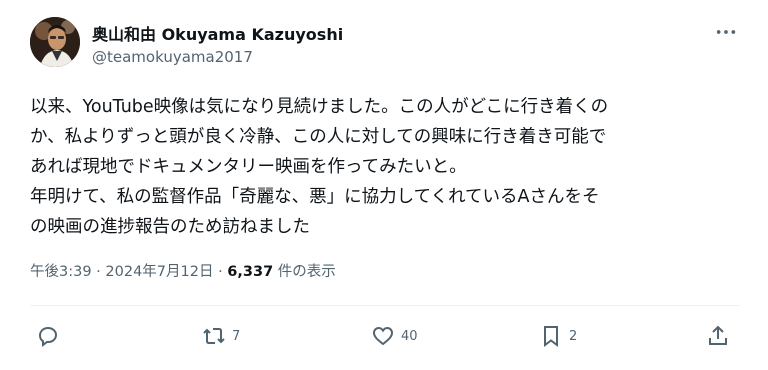 The height and width of the screenshot is (370, 768). I want to click on views-label: 件の表示, so click(304, 272).